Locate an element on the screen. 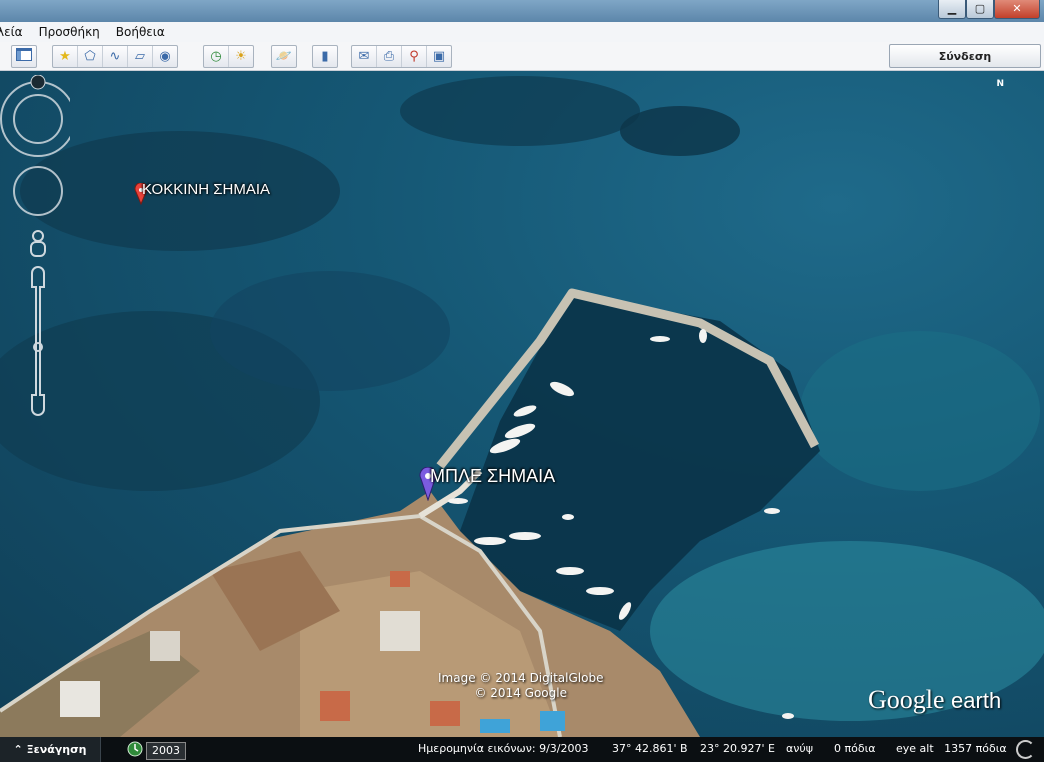  polygon-icon: ⬠ is located at coordinates (90, 56).